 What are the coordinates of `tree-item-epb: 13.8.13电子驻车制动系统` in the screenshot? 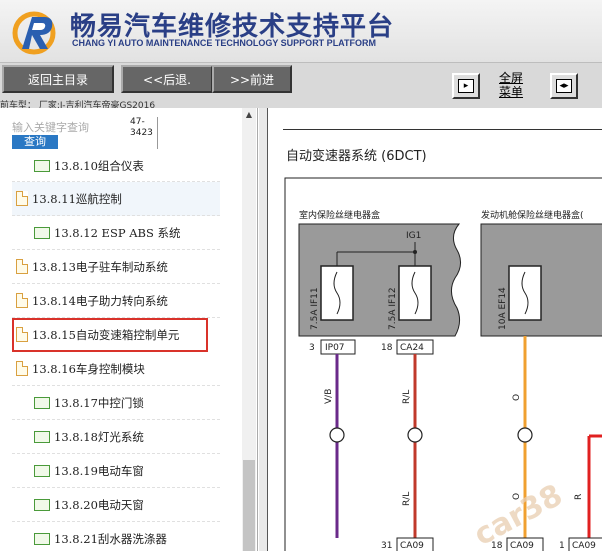 It's located at (116, 267).